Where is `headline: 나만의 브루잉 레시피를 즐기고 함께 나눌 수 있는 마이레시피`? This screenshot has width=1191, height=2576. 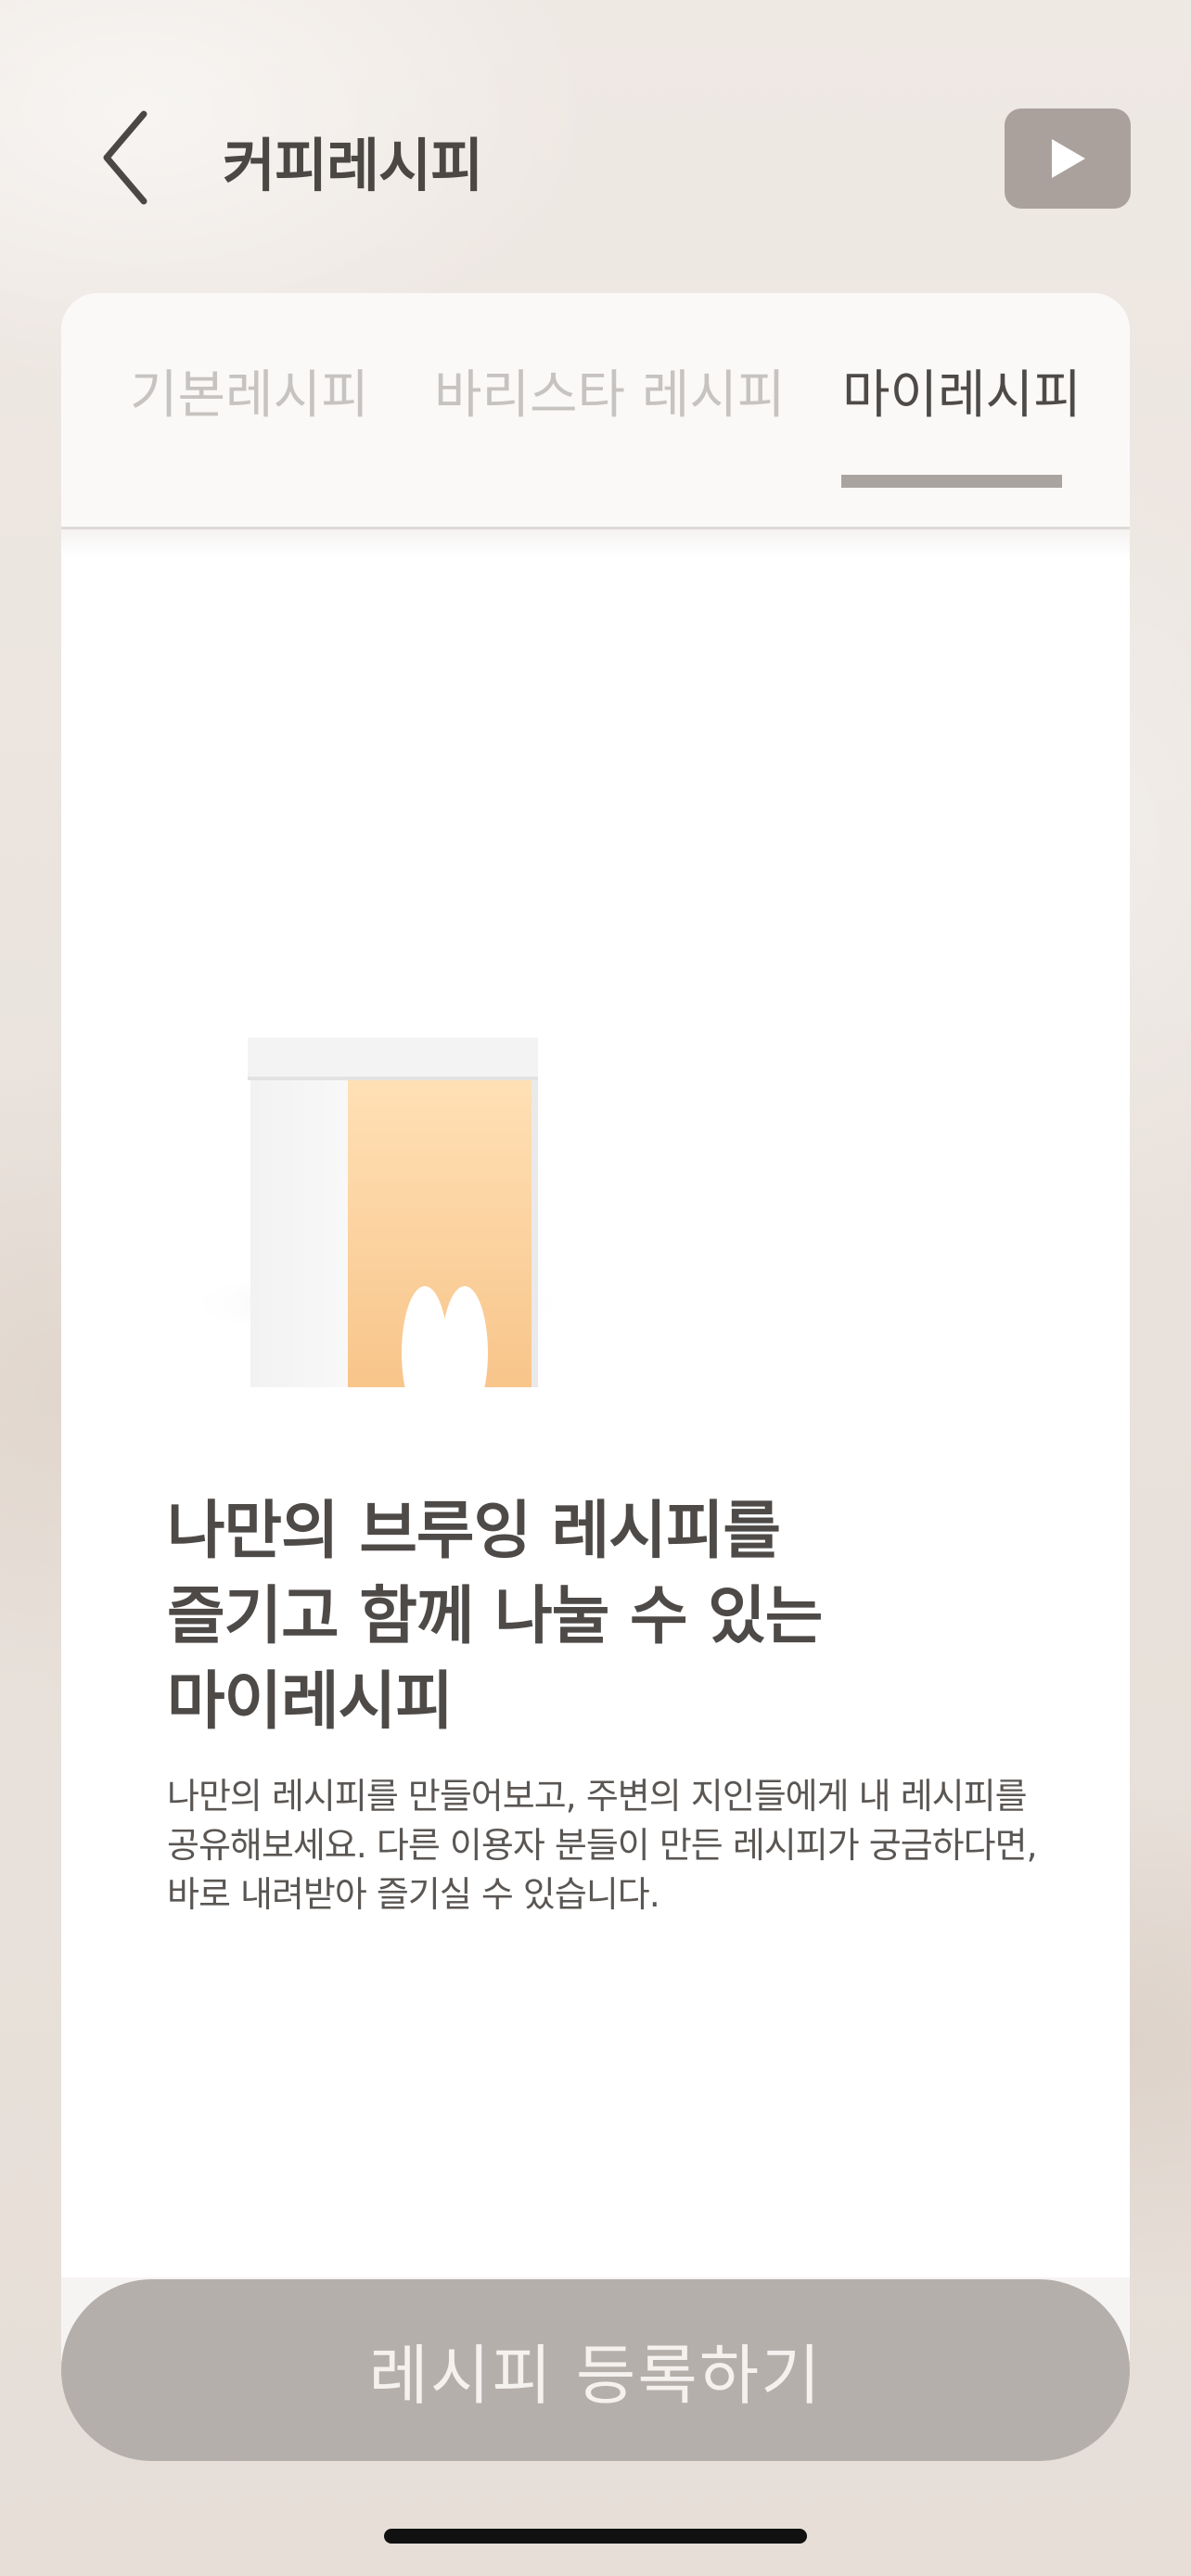 headline: 나만의 브루잉 레시피를 즐기고 함께 나눌 수 있는 마이레시피 is located at coordinates (621, 1617).